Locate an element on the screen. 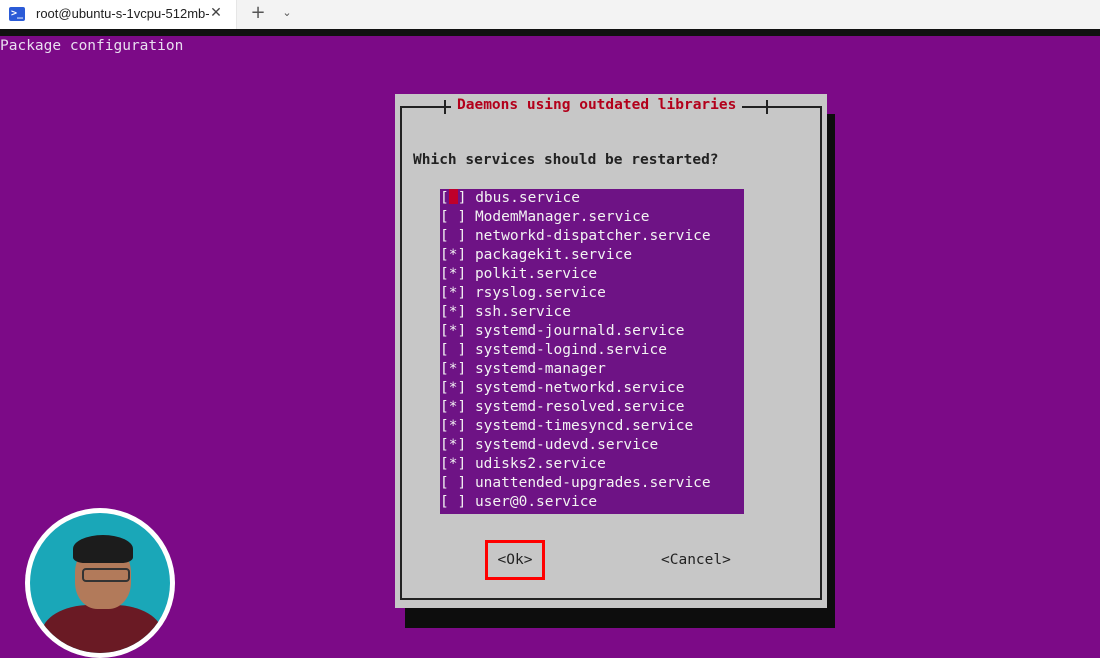 This screenshot has height=658, width=1100. service-item: [*] rsyslog.service is located at coordinates (523, 293).